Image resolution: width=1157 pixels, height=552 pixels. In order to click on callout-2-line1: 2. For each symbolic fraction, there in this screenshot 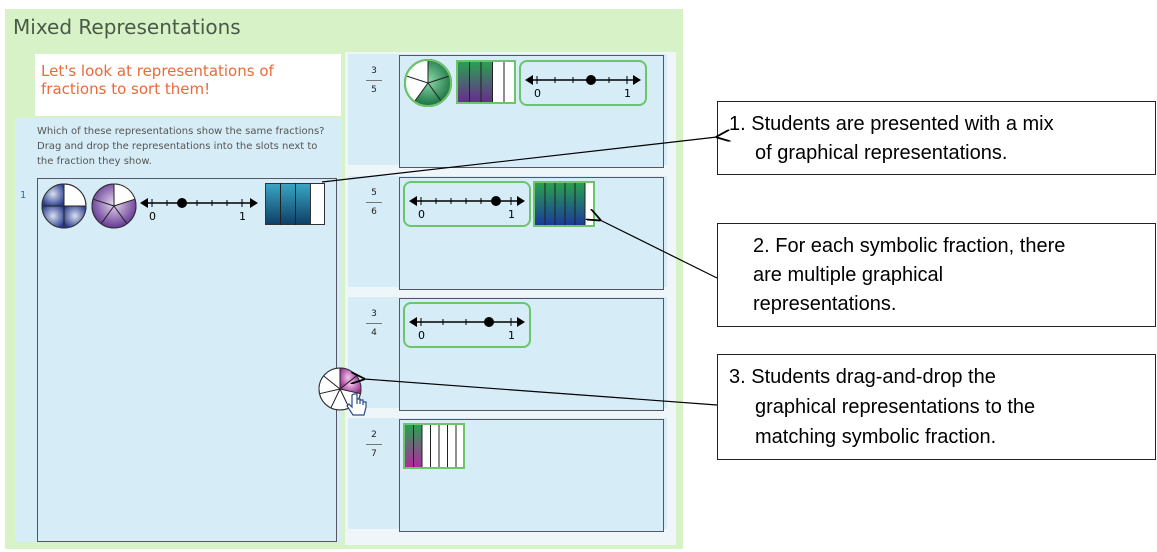, I will do `click(909, 246)`.